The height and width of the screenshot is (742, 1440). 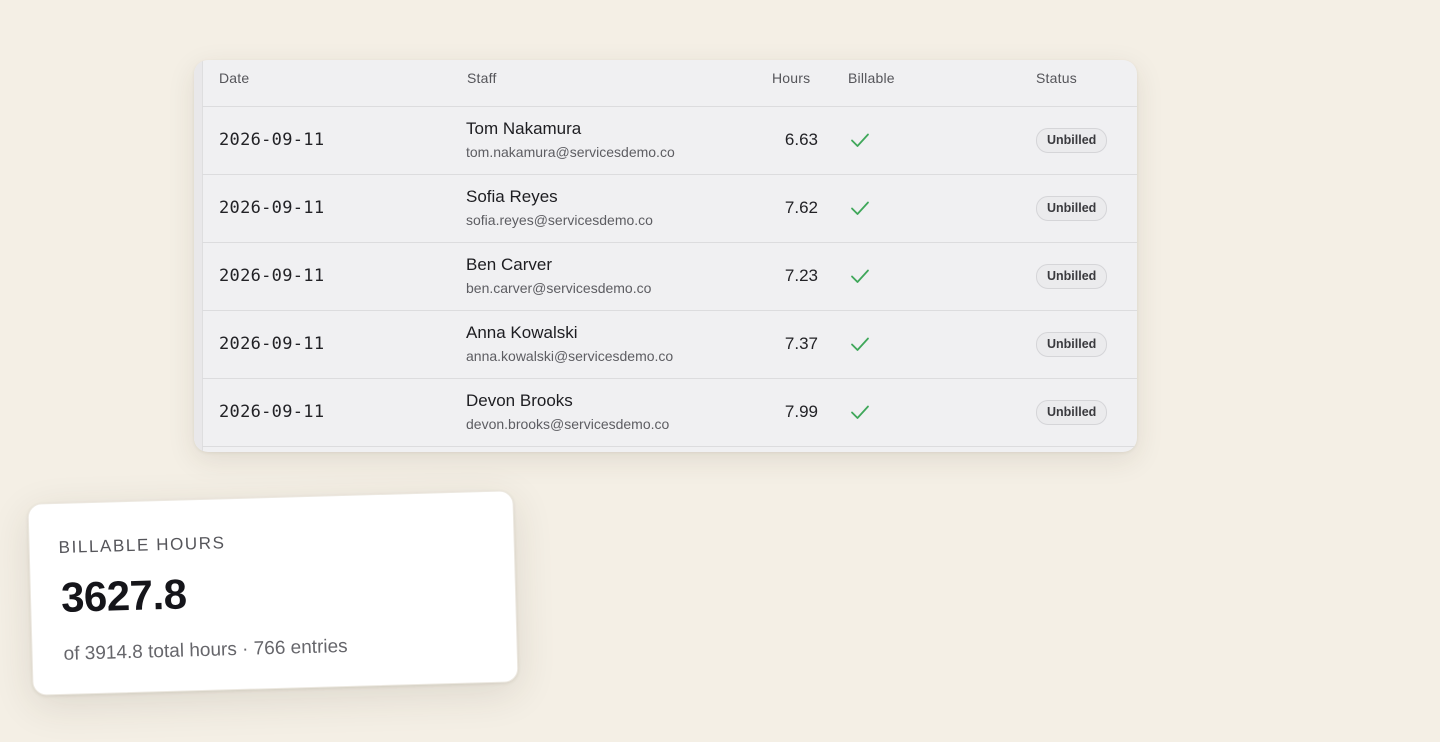 What do you see at coordinates (519, 400) in the screenshot?
I see `staff-name: Devon Brooks` at bounding box center [519, 400].